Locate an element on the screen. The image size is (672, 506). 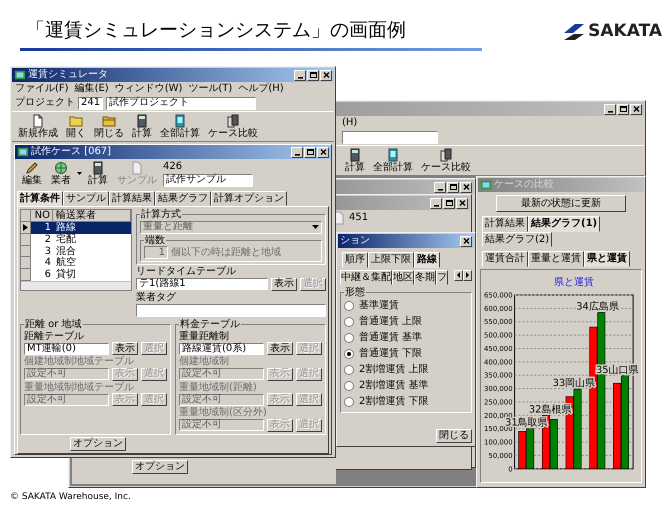
refresh-button: 最新の状態に更新 is located at coordinates (561, 203).